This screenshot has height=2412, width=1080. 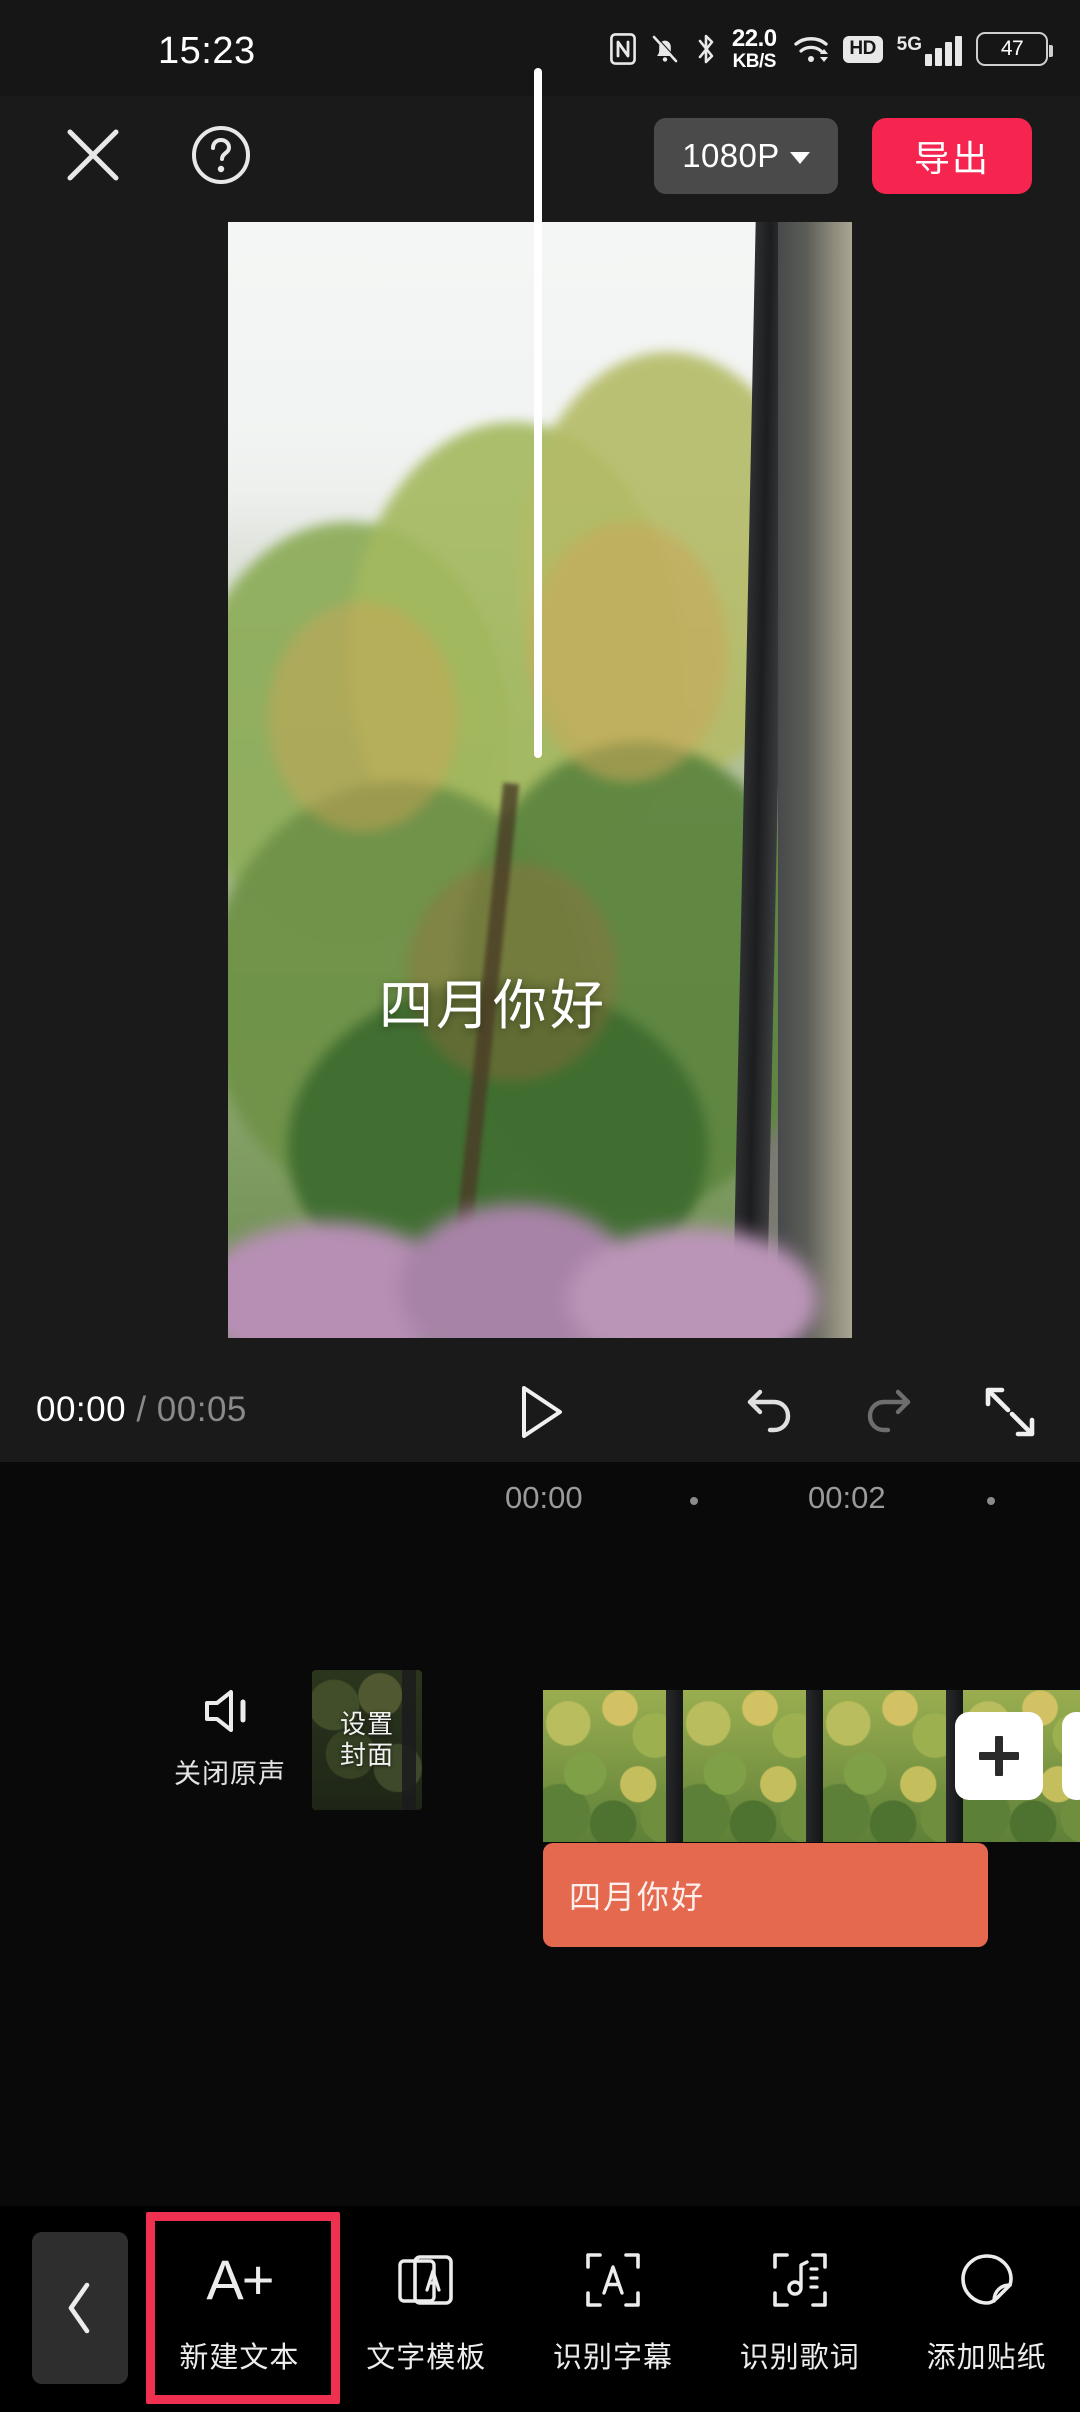 What do you see at coordinates (831, 48) in the screenshot?
I see `status-icons: 22.0 KB/S HD 5G 47` at bounding box center [831, 48].